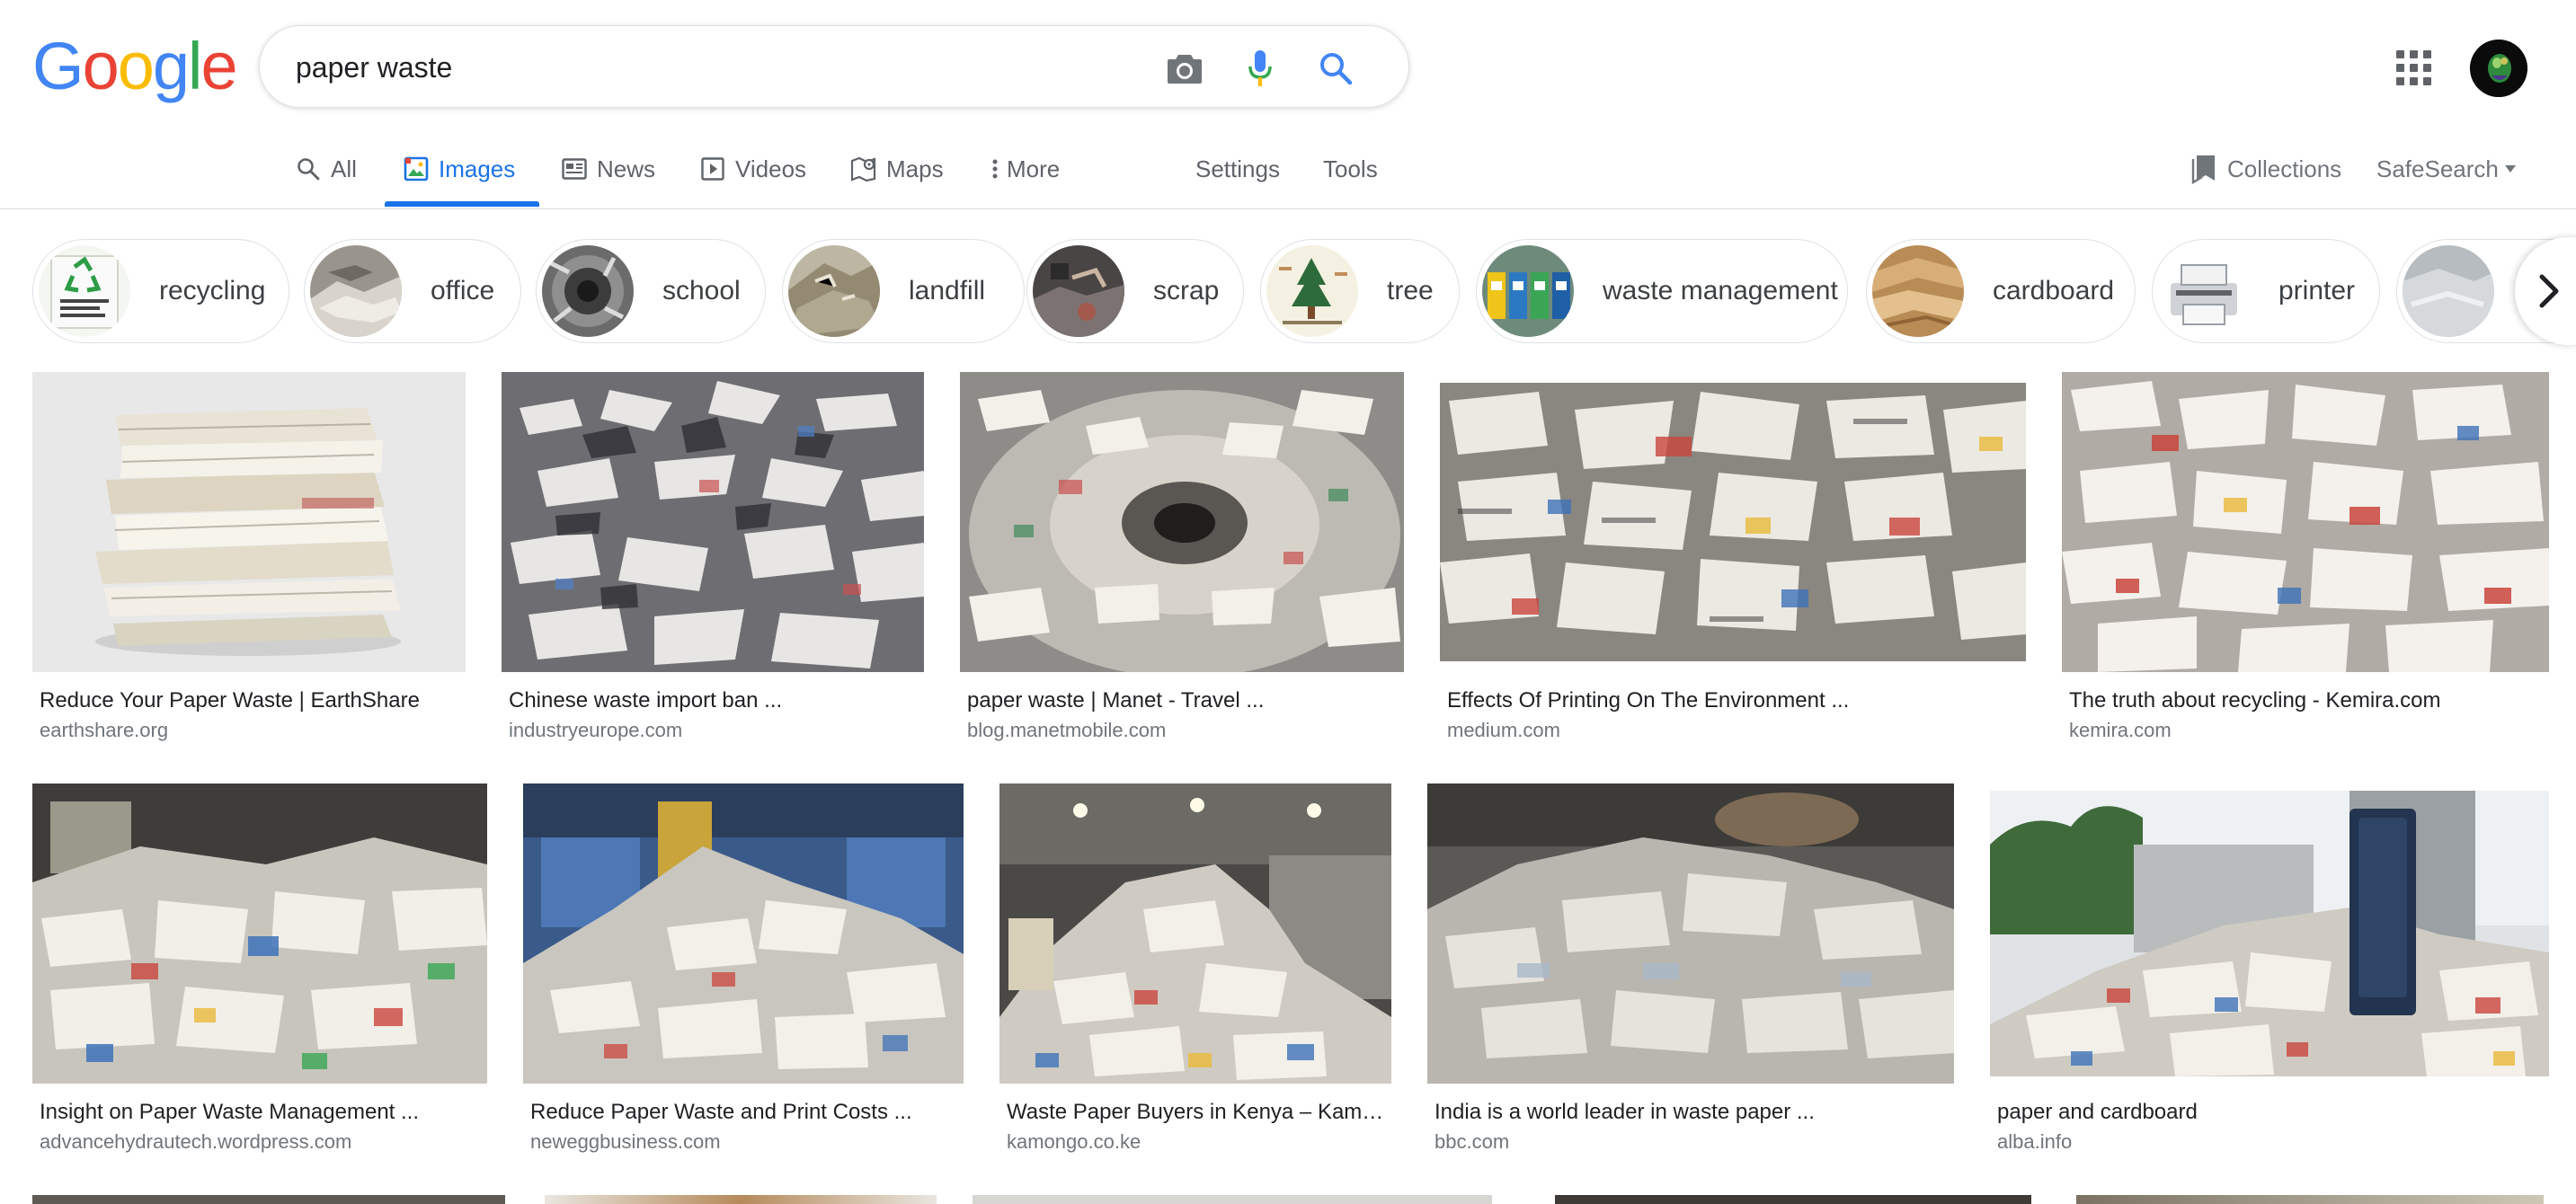 The width and height of the screenshot is (2576, 1204). Describe the element at coordinates (1135, 291) in the screenshot. I see `chip-scrap: scrap` at that location.